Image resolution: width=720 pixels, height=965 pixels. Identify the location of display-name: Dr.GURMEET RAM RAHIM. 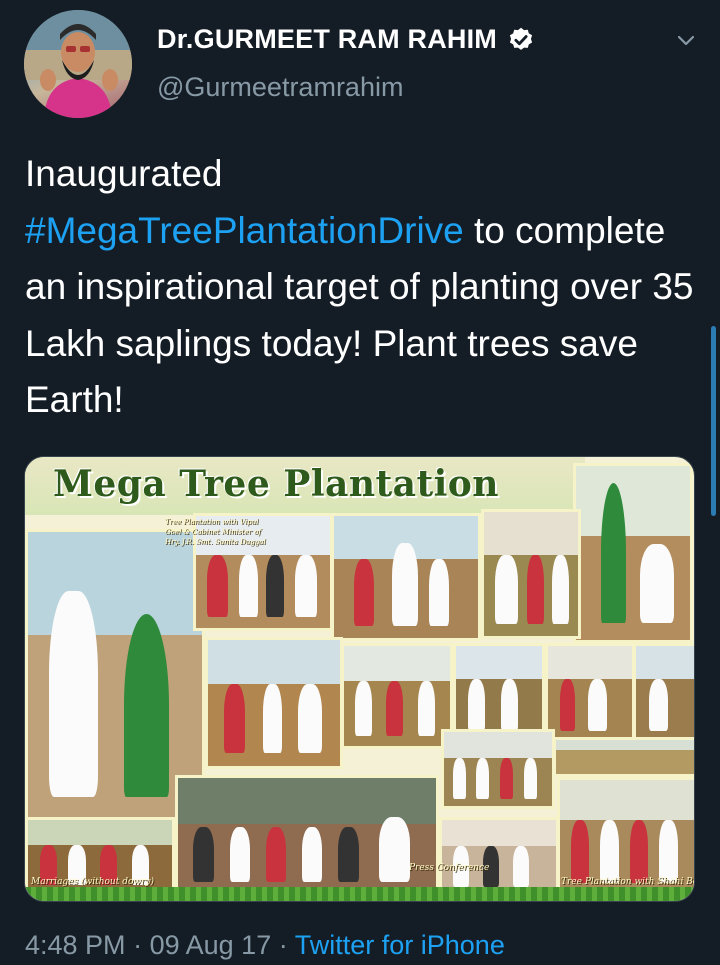
(327, 39).